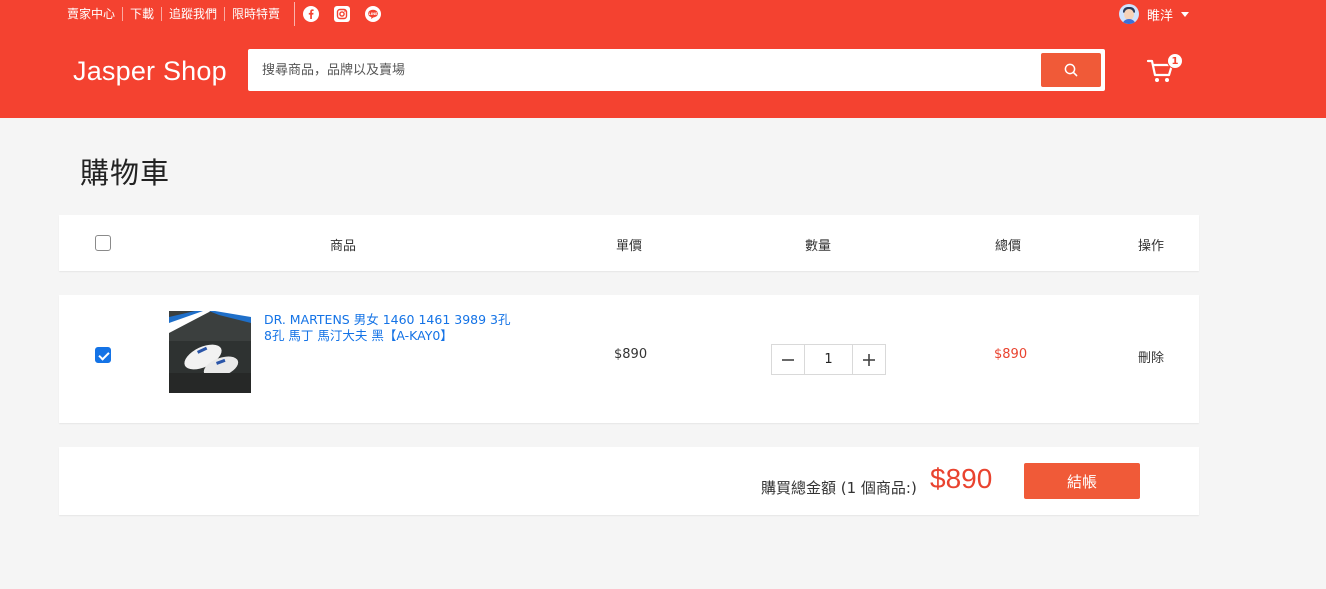 The image size is (1326, 589). I want to click on header-quantity: 數量, so click(818, 246).